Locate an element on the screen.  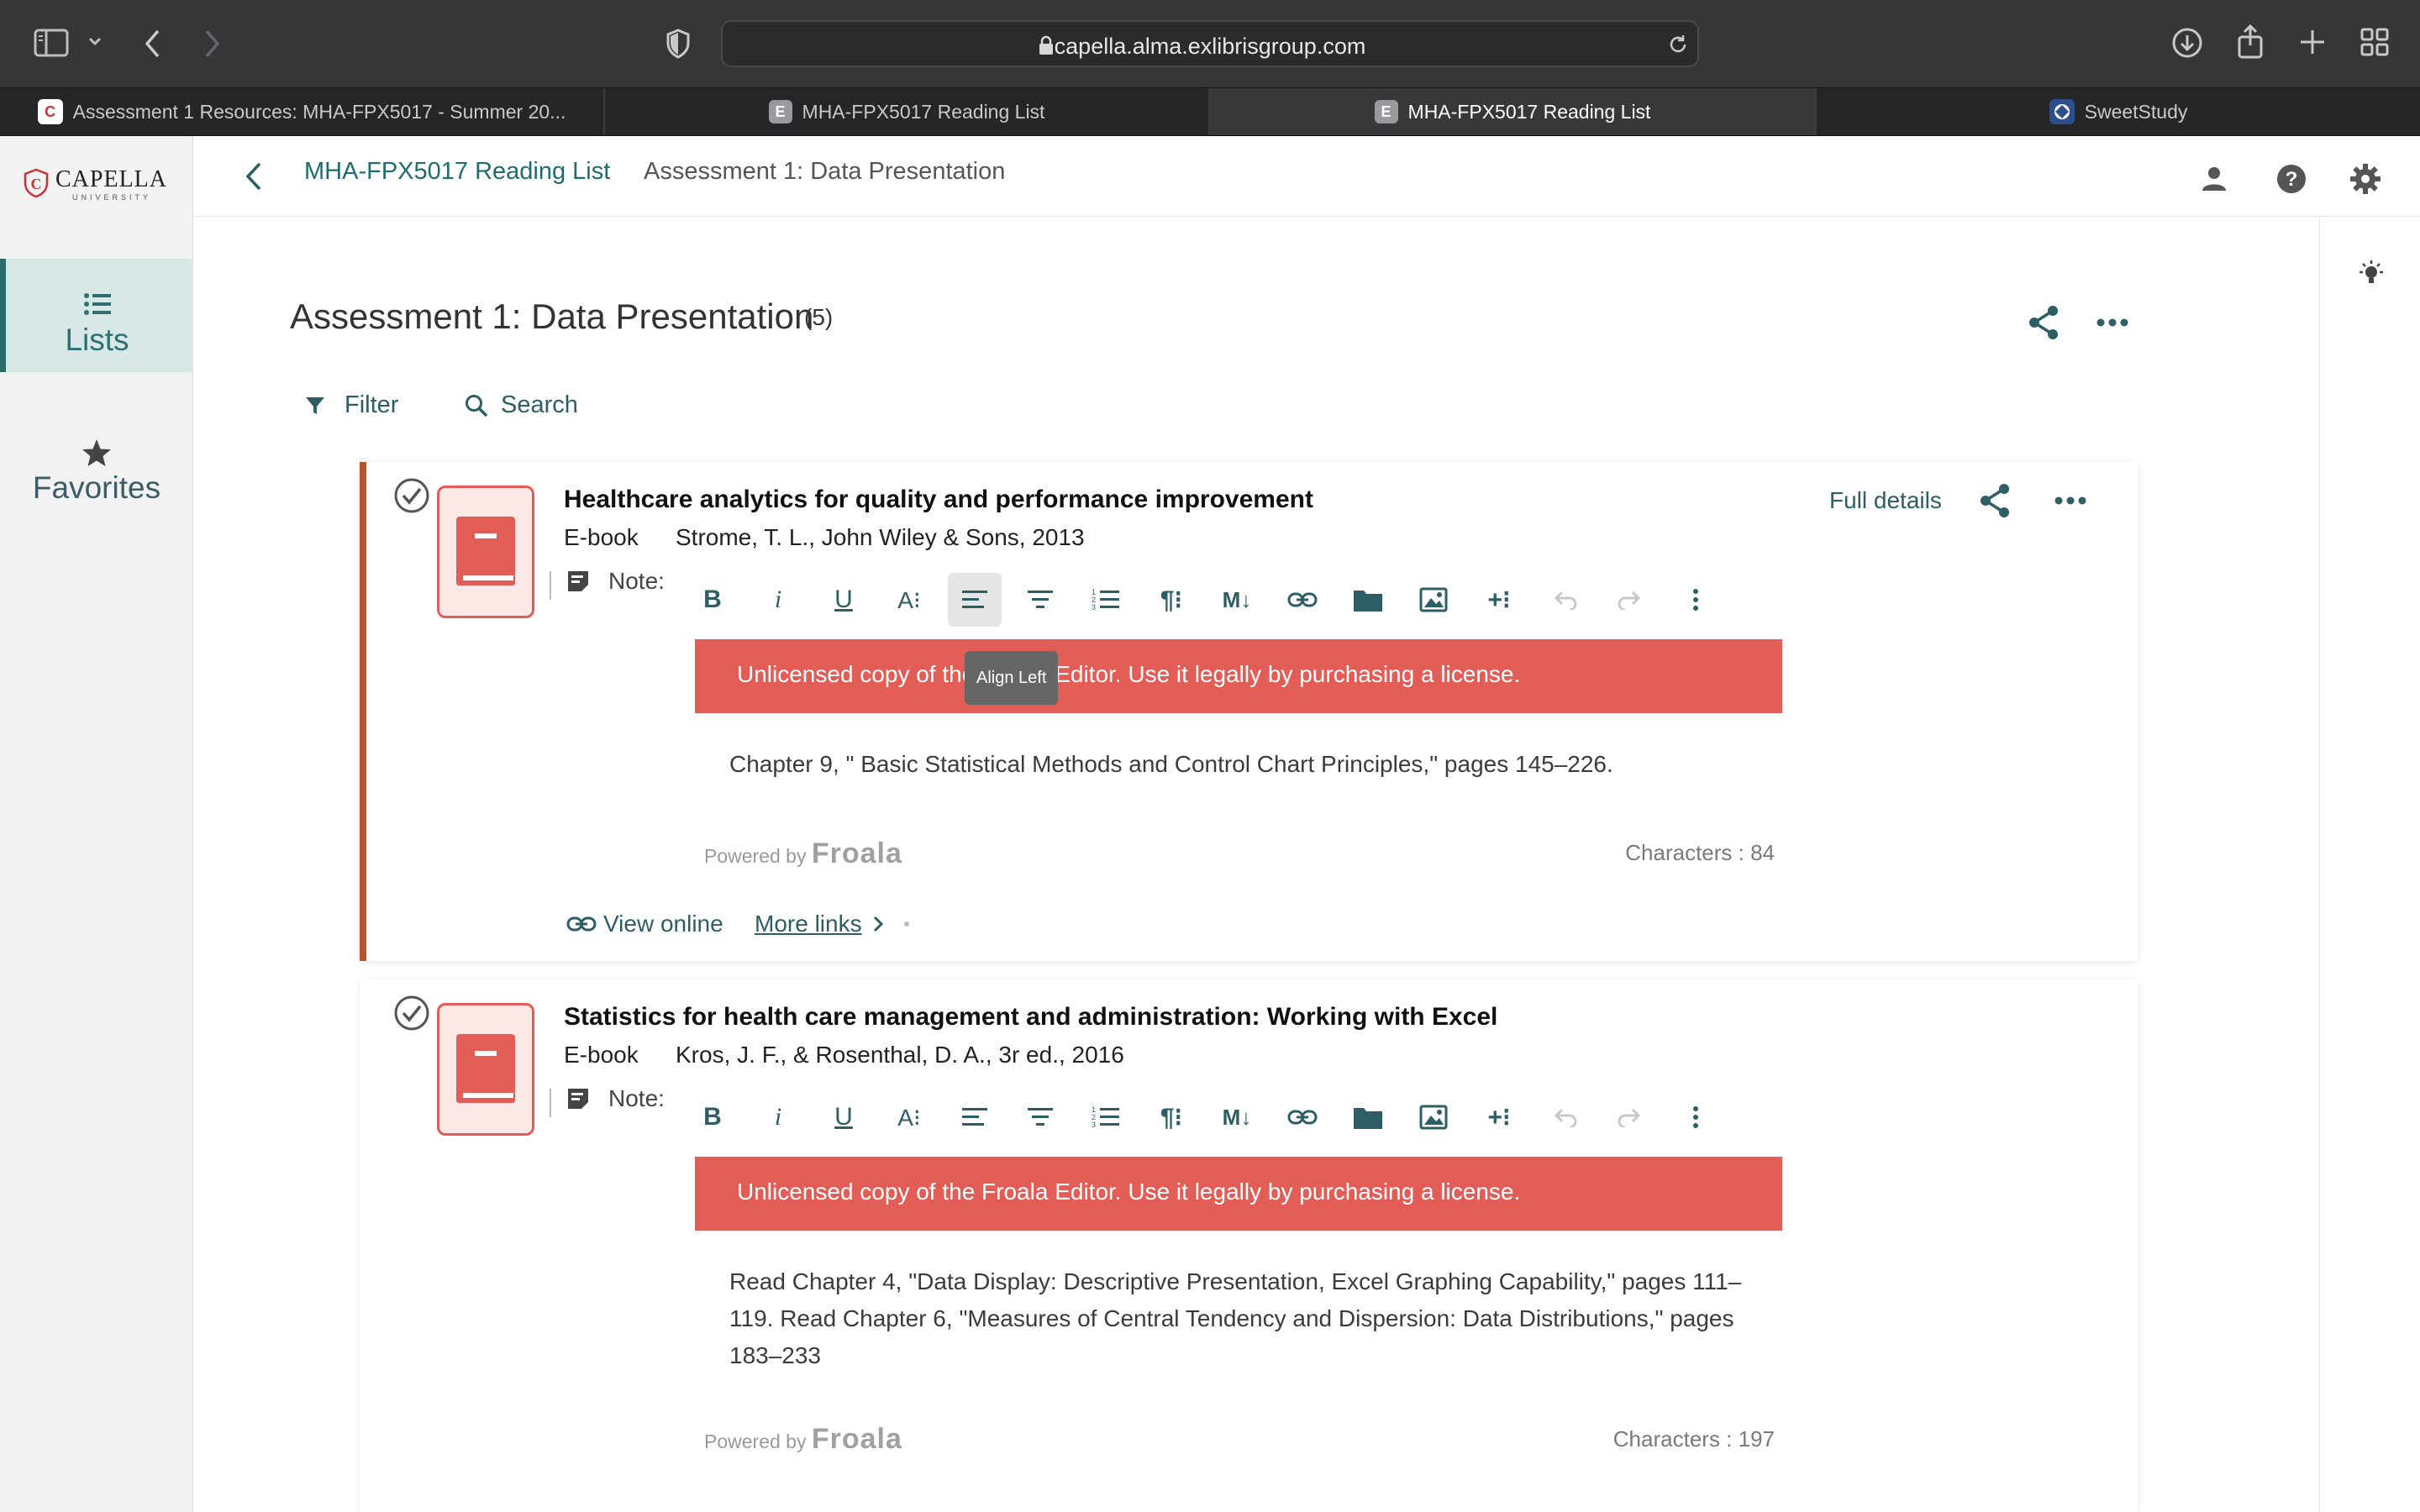
svg-text: 3 is located at coordinates (1094, 607).